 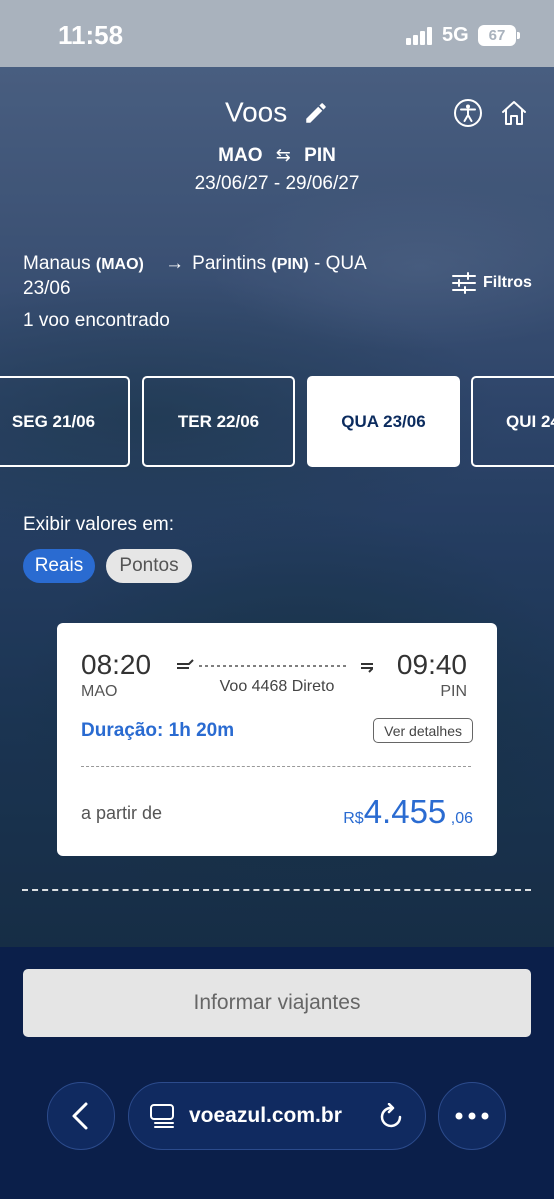 What do you see at coordinates (116, 664) in the screenshot?
I see `departure-time: 08:20` at bounding box center [116, 664].